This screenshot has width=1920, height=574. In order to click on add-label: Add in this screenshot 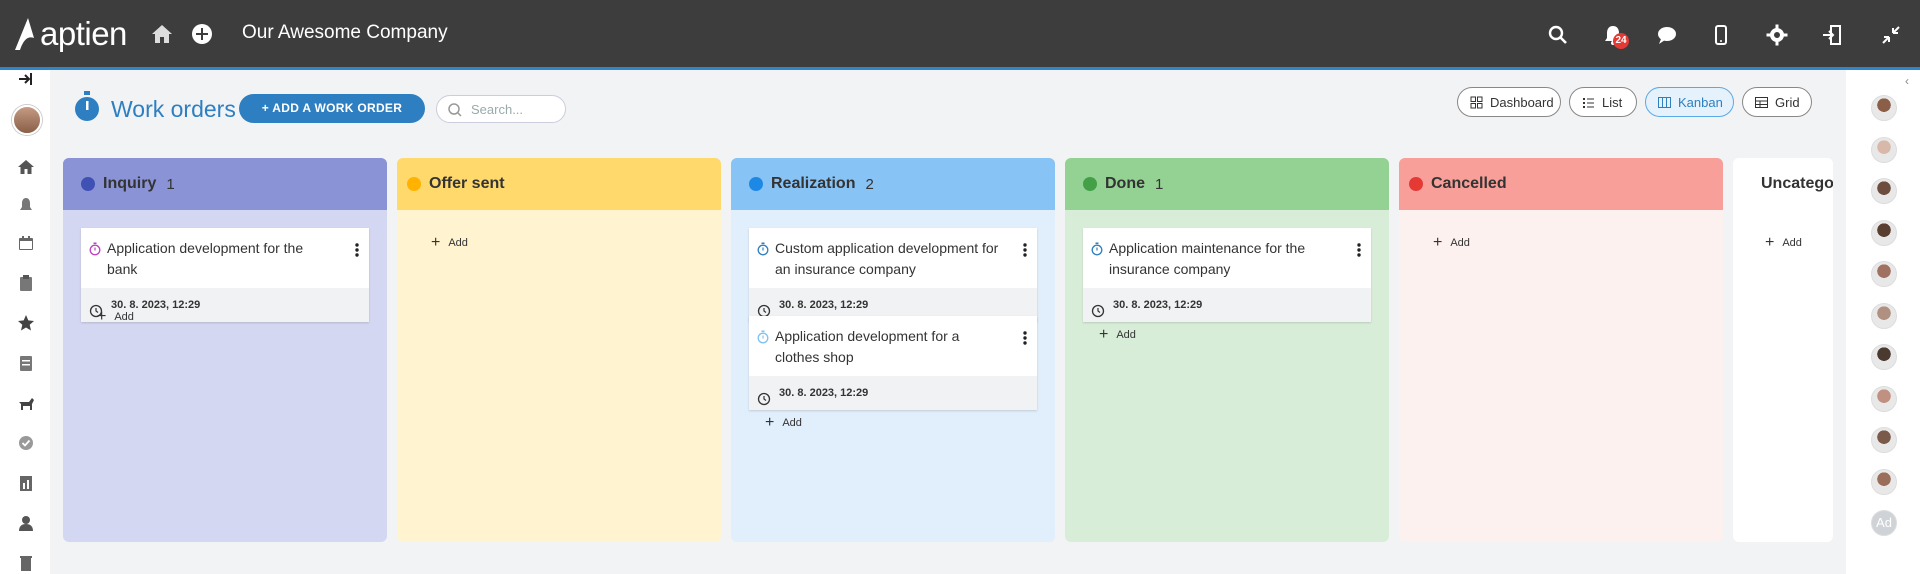, I will do `click(1126, 335)`.